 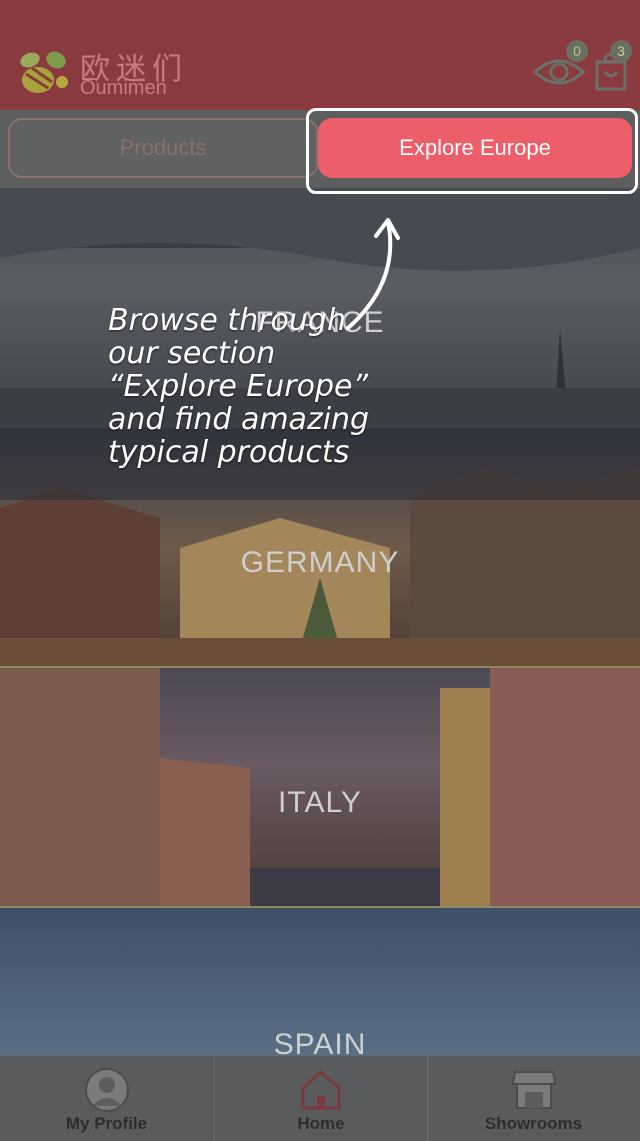 What do you see at coordinates (320, 802) in the screenshot?
I see `country-label-italy: ITALY` at bounding box center [320, 802].